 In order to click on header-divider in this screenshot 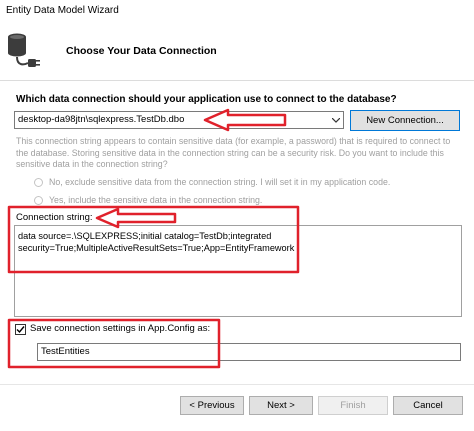, I will do `click(237, 80)`.